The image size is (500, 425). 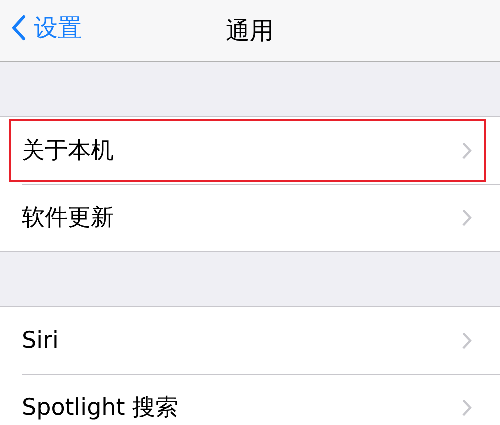 I want to click on row-label: Spotlight 搜索, so click(x=100, y=408).